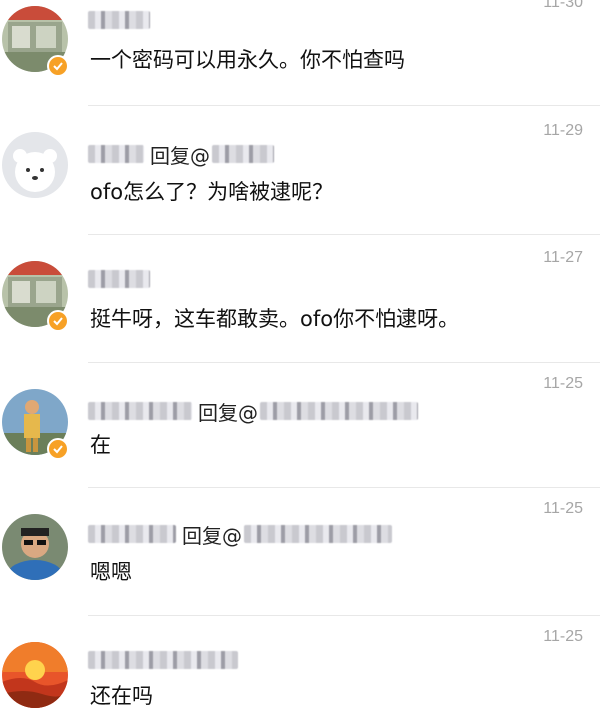 Image resolution: width=600 pixels, height=714 pixels. I want to click on comment-date: 11-30, so click(563, 5).